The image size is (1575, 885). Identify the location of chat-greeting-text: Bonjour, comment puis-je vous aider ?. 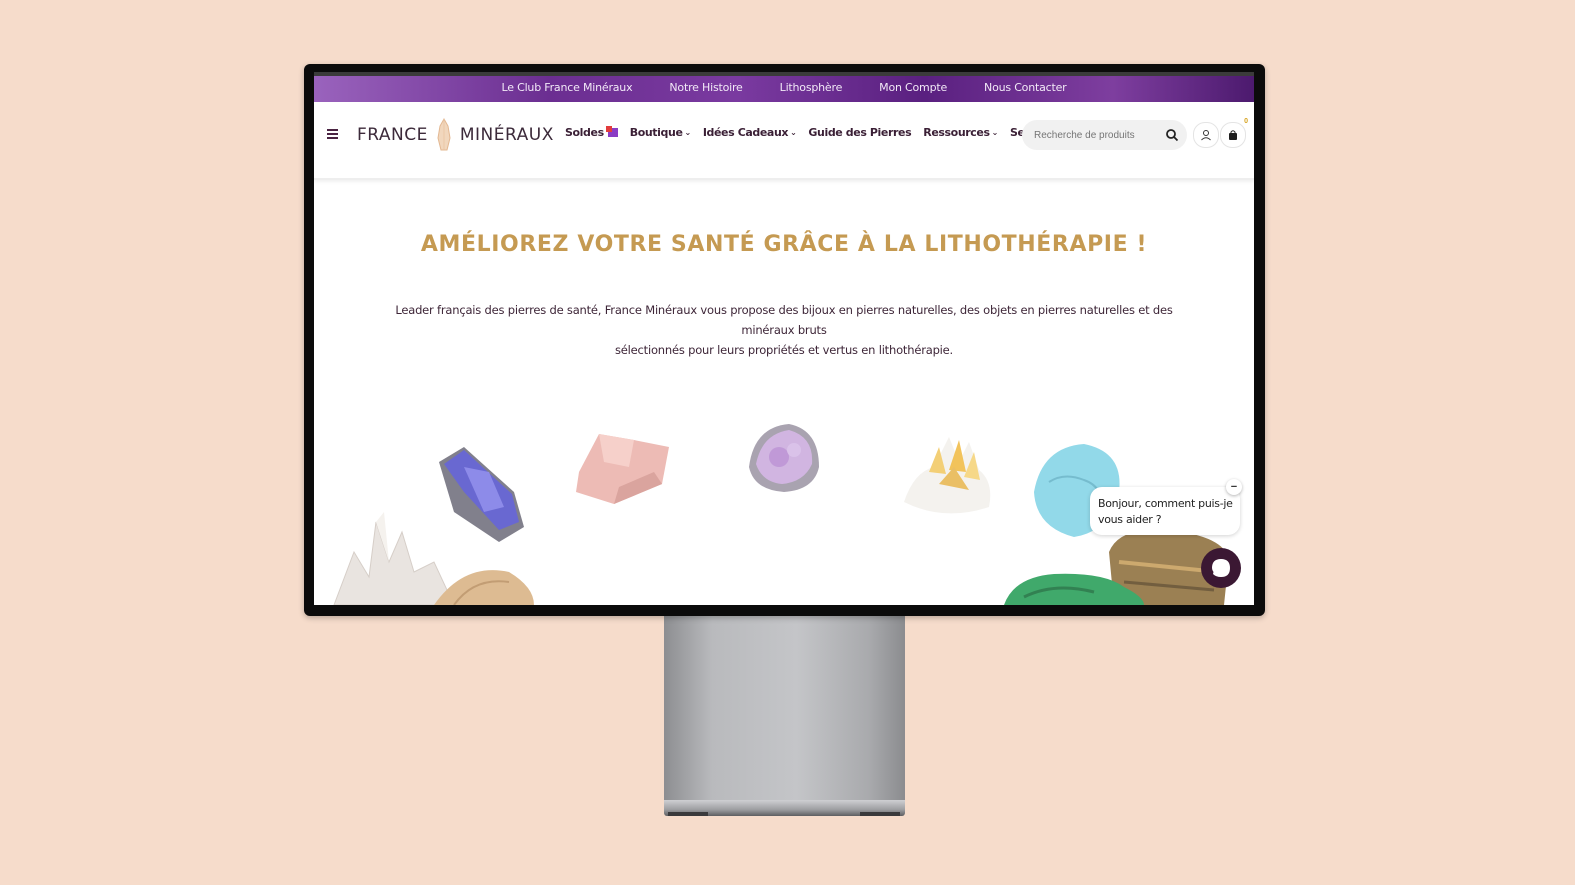
(1165, 512).